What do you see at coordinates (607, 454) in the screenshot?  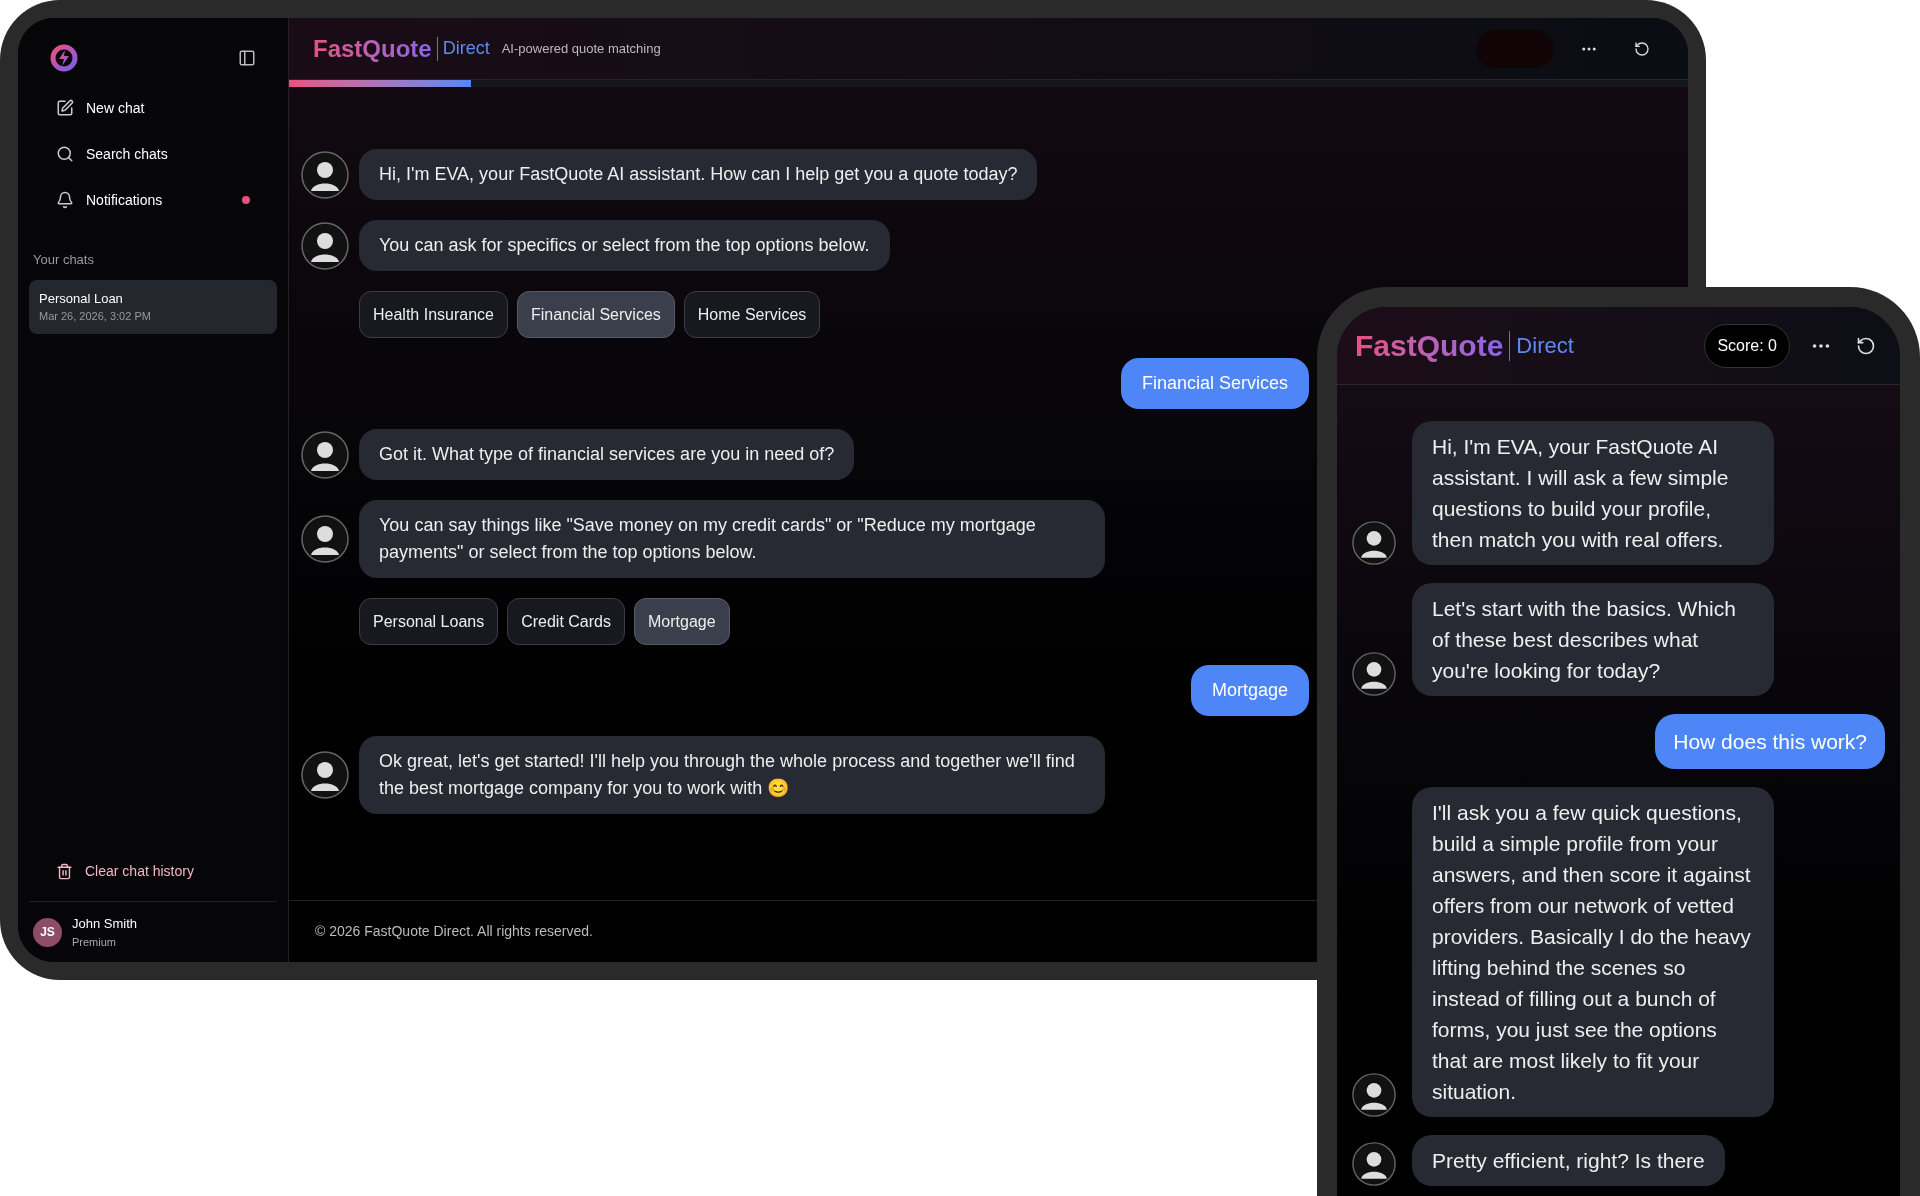 I see `assistant-message: Got it. What type of financial services are you in need of?` at bounding box center [607, 454].